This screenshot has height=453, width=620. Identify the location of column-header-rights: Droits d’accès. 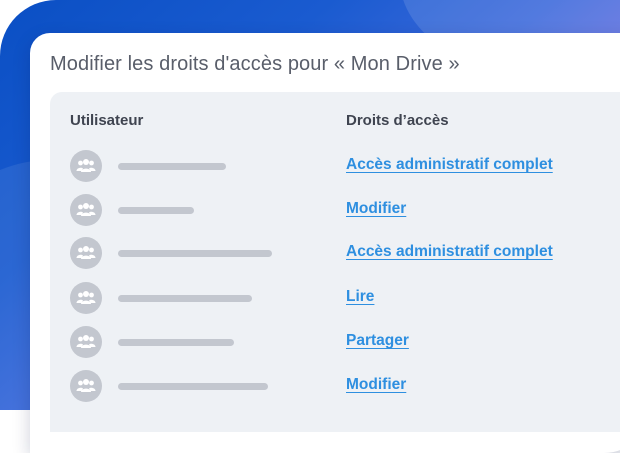
(397, 120).